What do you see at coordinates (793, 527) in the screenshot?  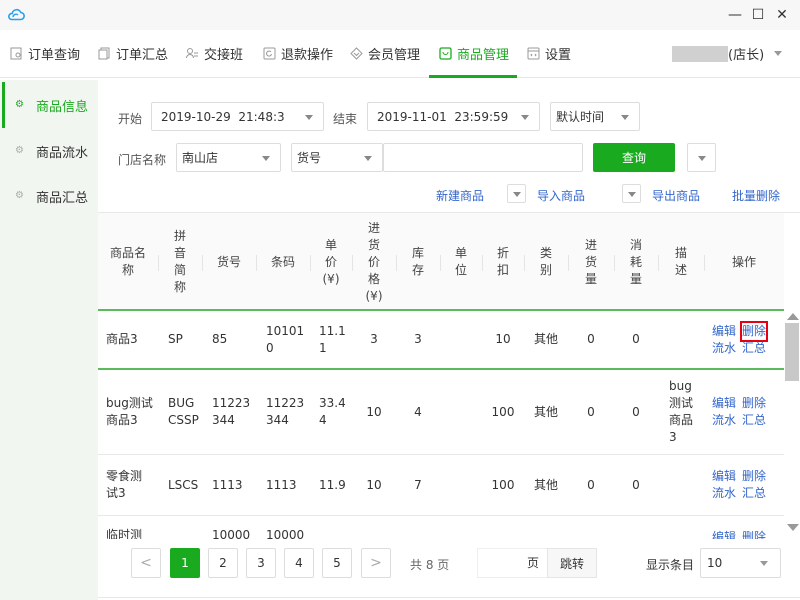 I see `scroll-down-arrow-icon` at bounding box center [793, 527].